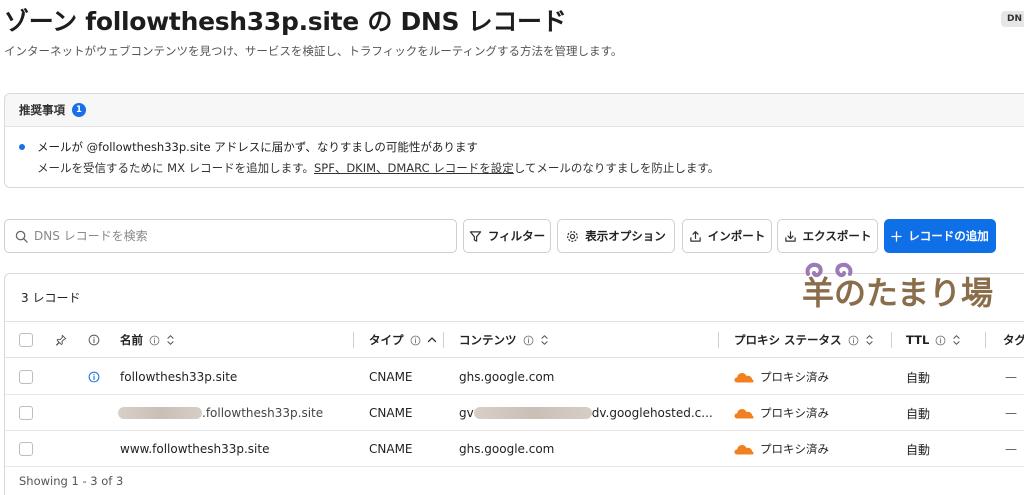  What do you see at coordinates (79, 110) in the screenshot?
I see `recommendations-count-badge: 1` at bounding box center [79, 110].